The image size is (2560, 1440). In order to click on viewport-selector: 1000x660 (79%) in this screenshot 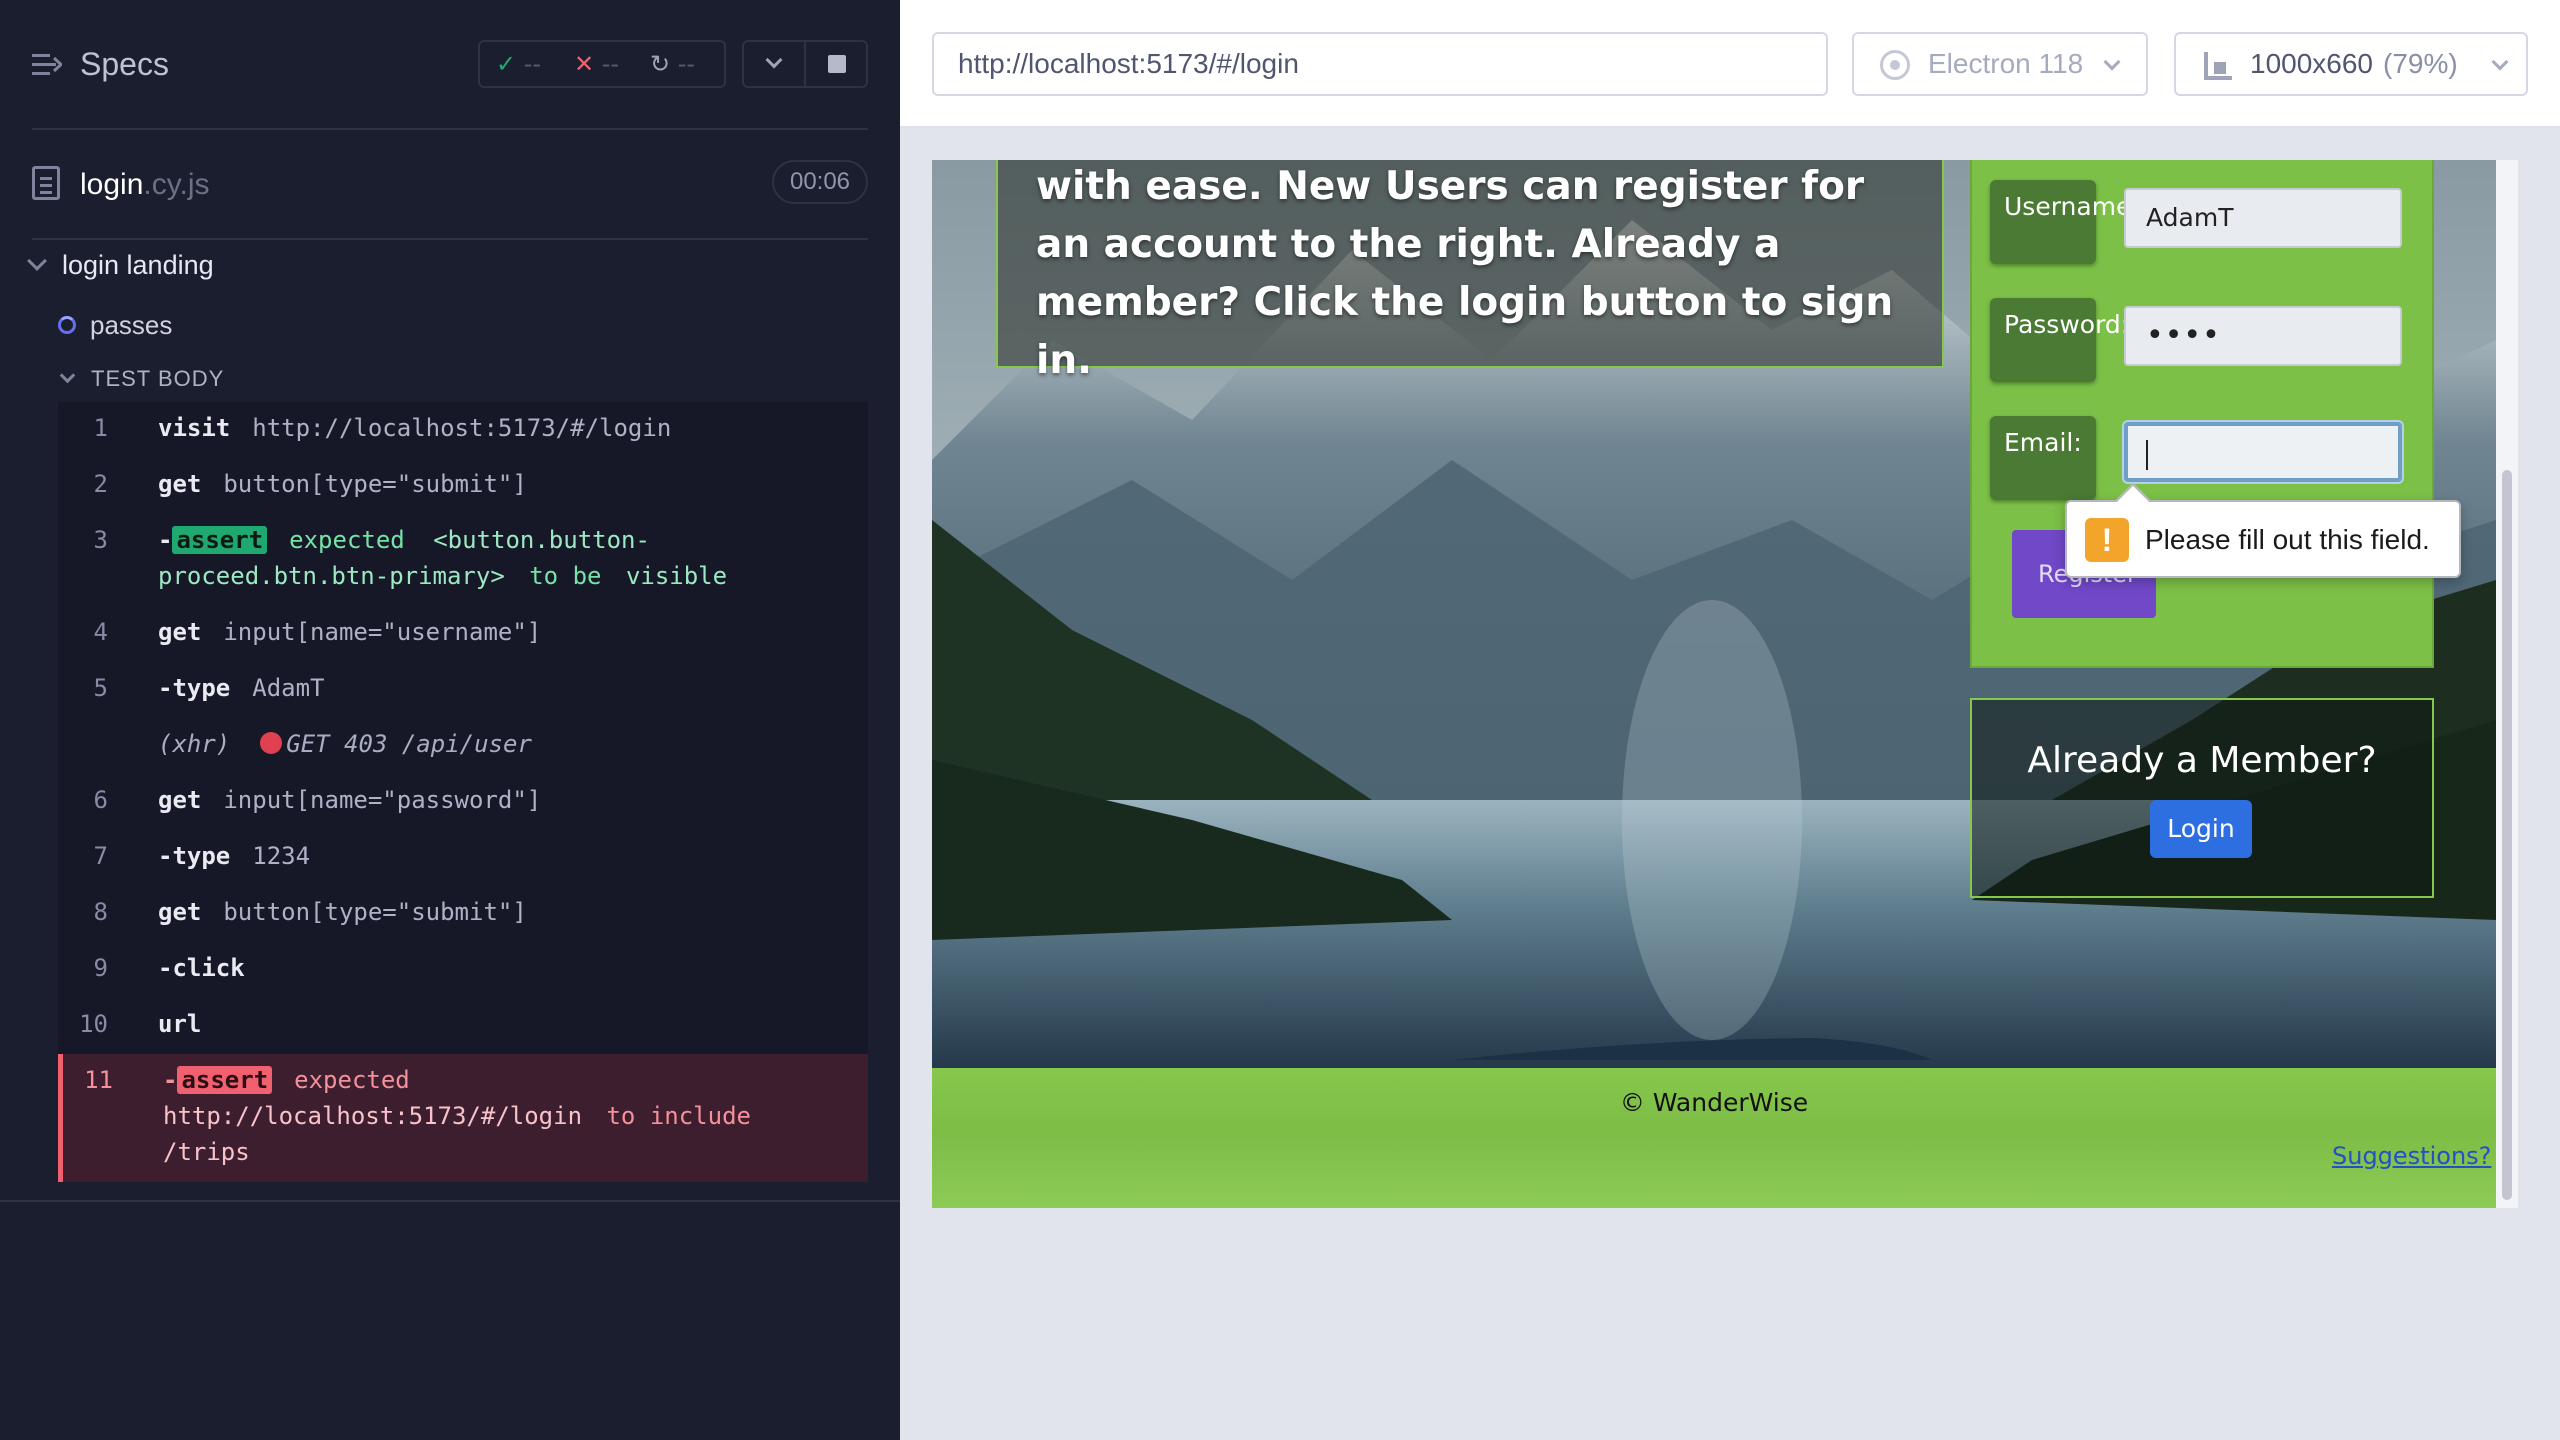, I will do `click(2351, 64)`.